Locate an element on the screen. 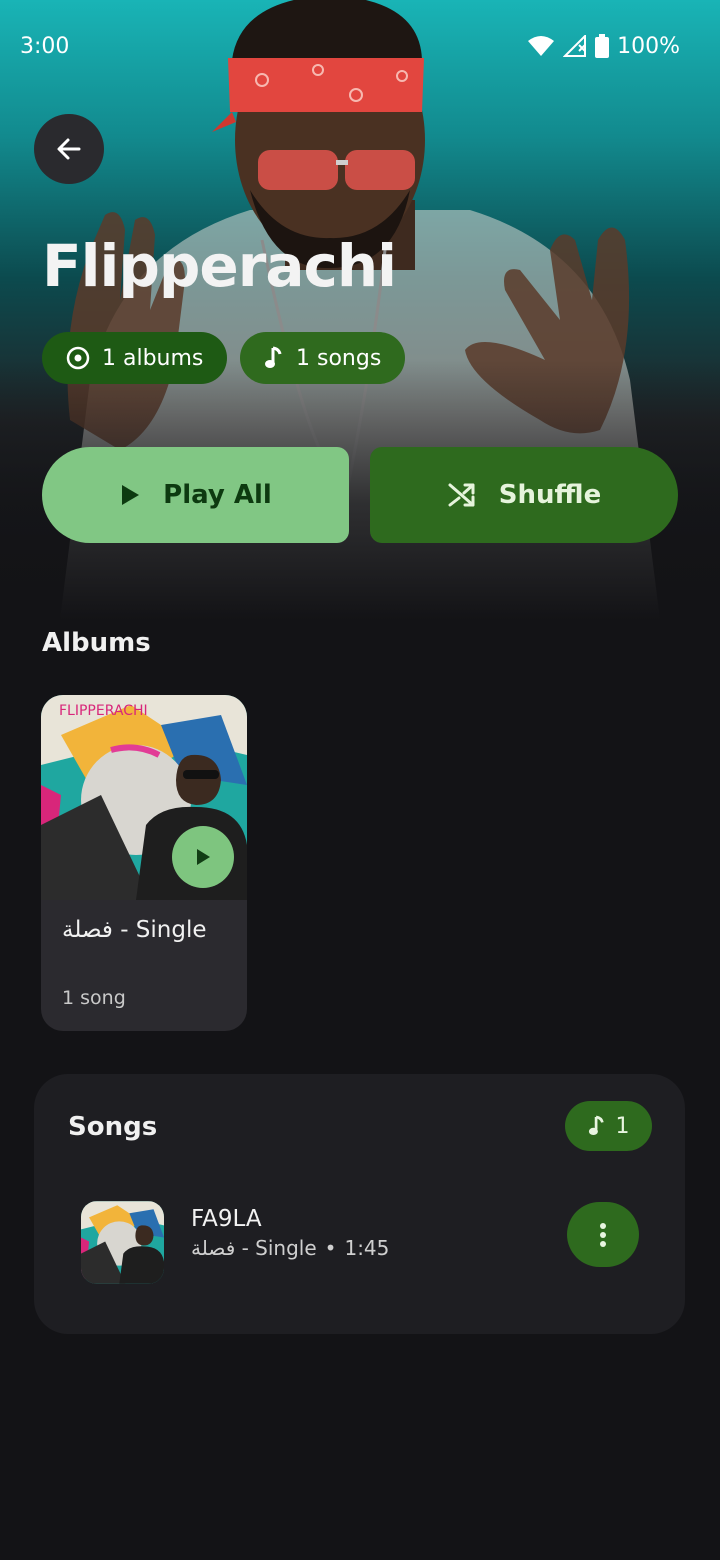 This screenshot has width=720, height=1560. albums-count-chip: 1 albums is located at coordinates (135, 358).